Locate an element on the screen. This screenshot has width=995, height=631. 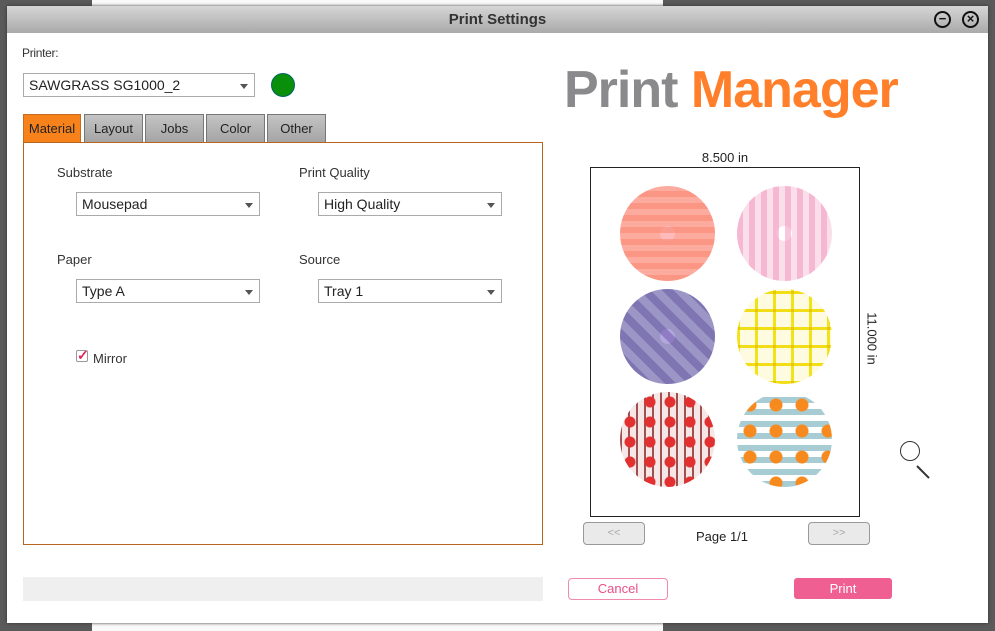
tab-layout: Layout is located at coordinates (113, 128).